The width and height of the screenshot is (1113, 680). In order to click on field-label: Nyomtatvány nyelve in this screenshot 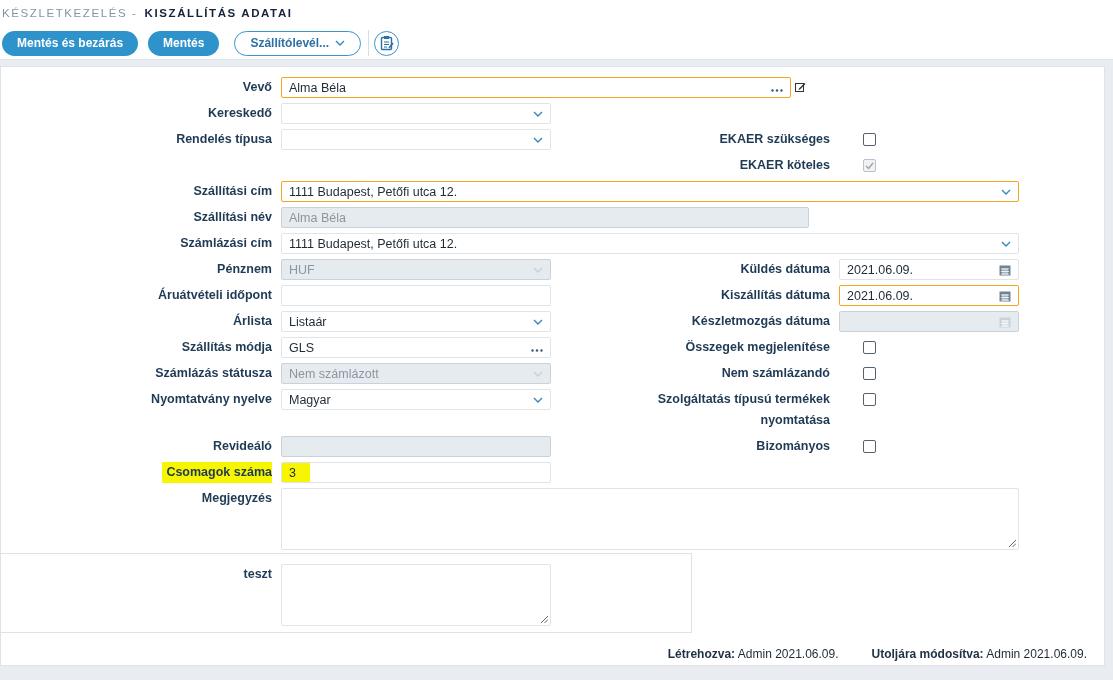, I will do `click(211, 399)`.